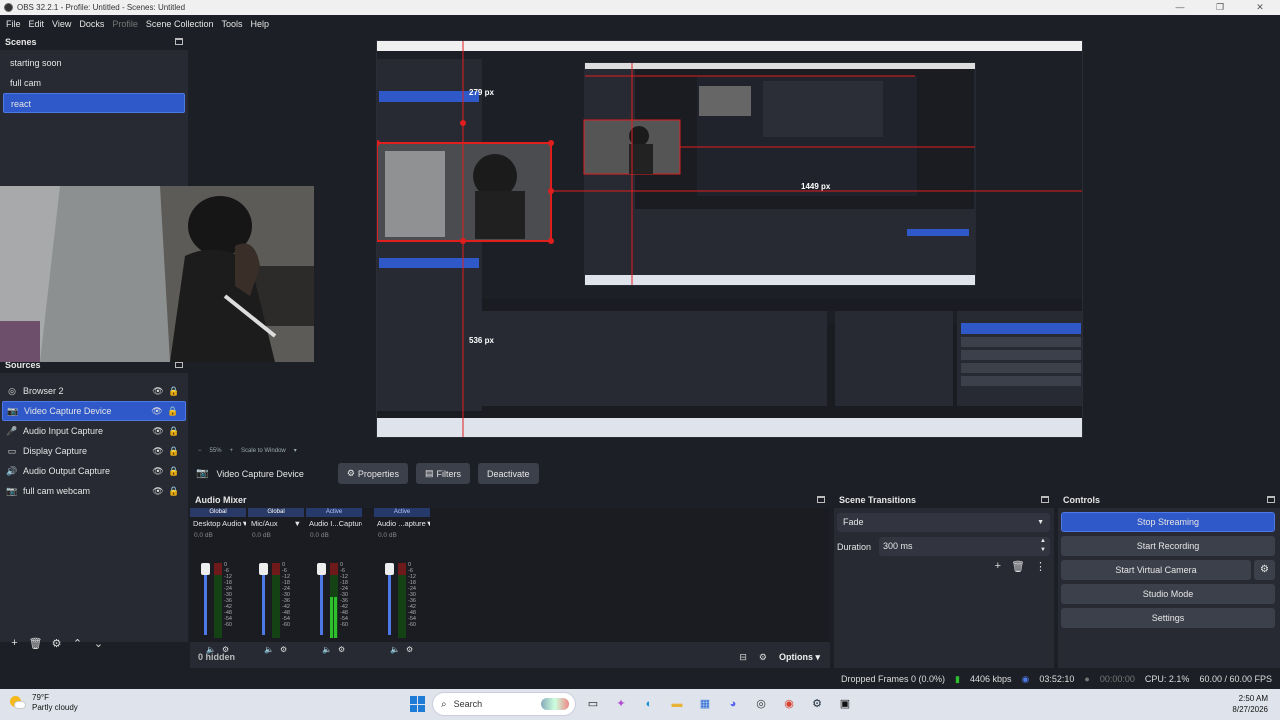 This screenshot has width=1280, height=720. I want to click on spinner-icon: ▲ ▼, so click(1043, 546).